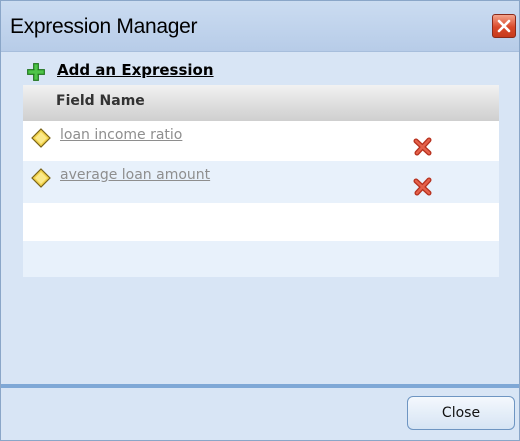  What do you see at coordinates (461, 413) in the screenshot?
I see `close-button: Close` at bounding box center [461, 413].